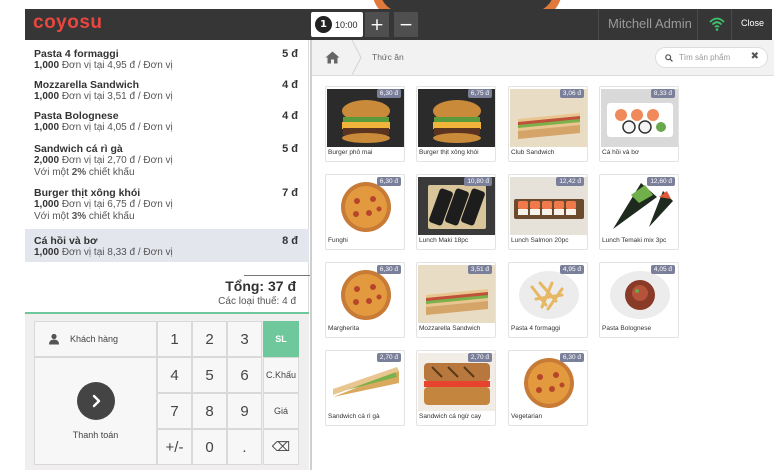 The height and width of the screenshot is (470, 776). Describe the element at coordinates (209, 339) in the screenshot. I see `numpad-key-2: 2` at that location.